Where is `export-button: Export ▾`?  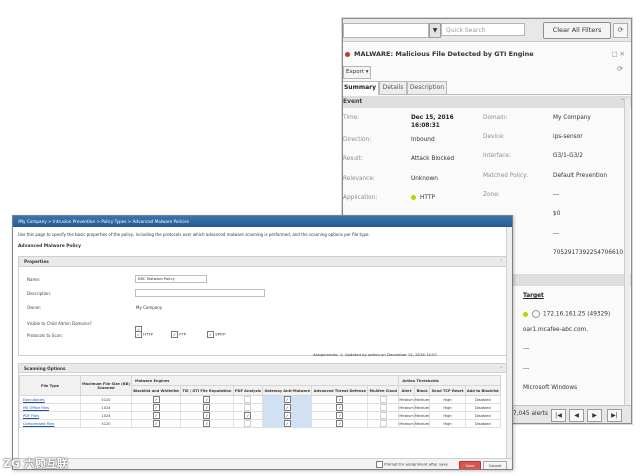
export-button: Export ▾ is located at coordinates (357, 72).